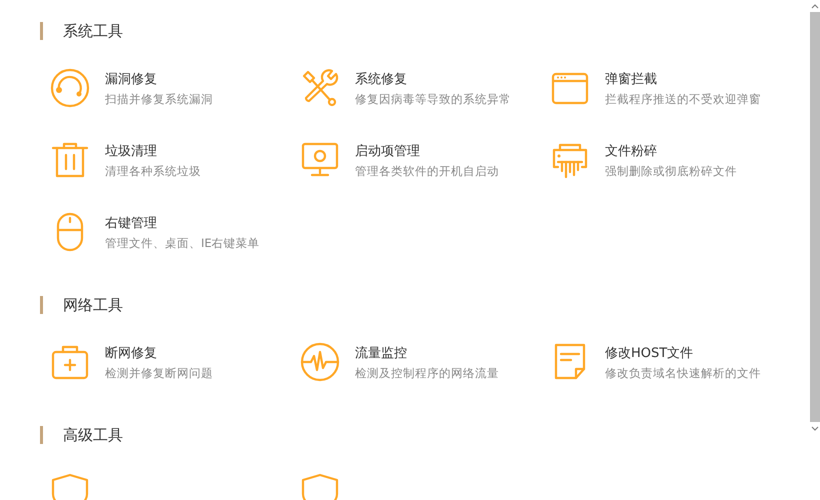 This screenshot has width=820, height=500. What do you see at coordinates (427, 171) in the screenshot?
I see `tool-description: 管理各类软件的开机自启动` at bounding box center [427, 171].